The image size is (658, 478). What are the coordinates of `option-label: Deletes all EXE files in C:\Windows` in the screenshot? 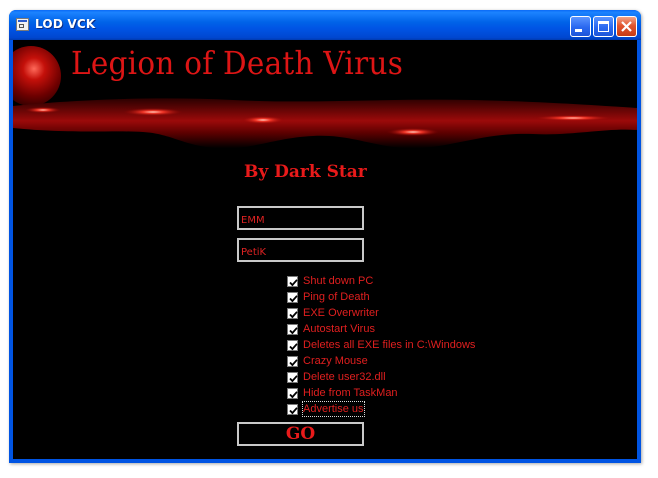 It's located at (389, 345).